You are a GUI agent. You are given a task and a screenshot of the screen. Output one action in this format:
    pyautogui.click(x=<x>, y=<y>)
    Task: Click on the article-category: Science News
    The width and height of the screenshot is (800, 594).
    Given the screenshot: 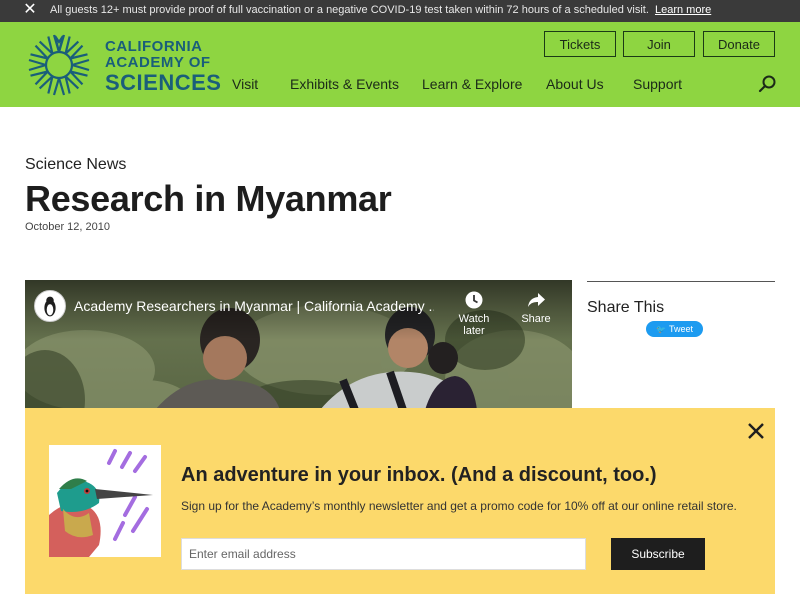 What is the action you would take?
    pyautogui.click(x=76, y=164)
    